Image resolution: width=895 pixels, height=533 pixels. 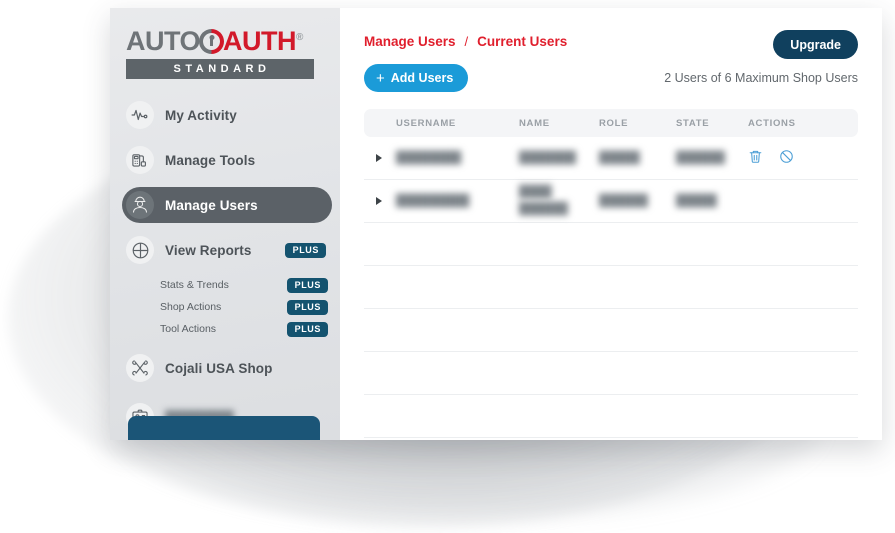 I want to click on plus-icon: +, so click(x=380, y=78).